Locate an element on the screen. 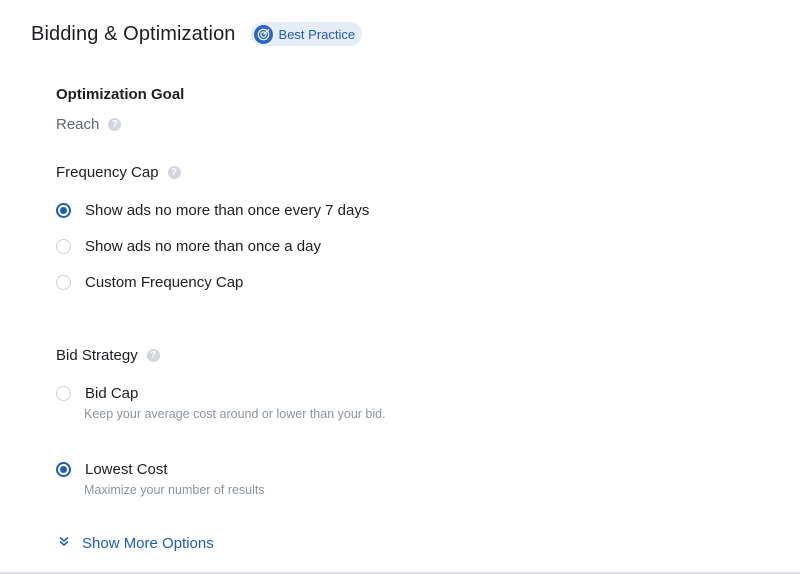 The image size is (800, 574). frequency-option-every-7-days-label: Show ads no more than once every 7 days is located at coordinates (227, 210).